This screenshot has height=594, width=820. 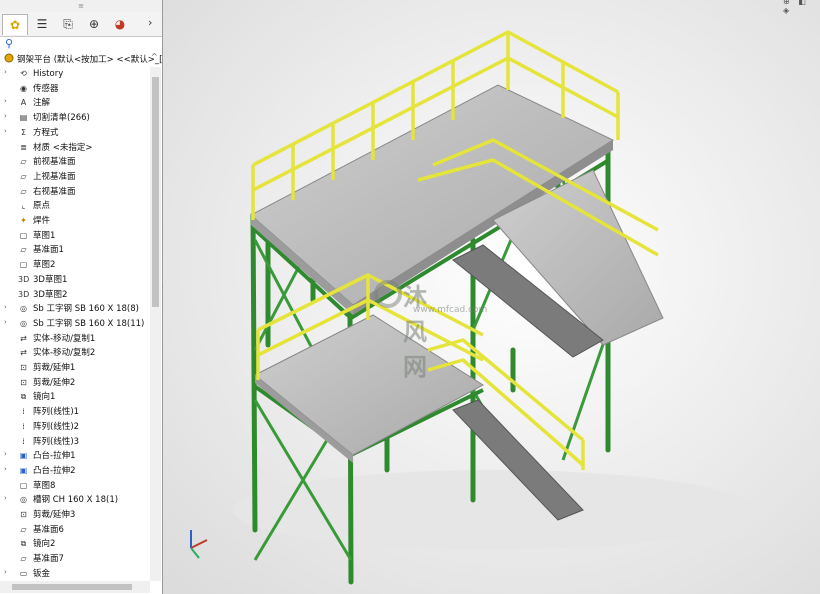 What do you see at coordinates (23, 118) in the screenshot?
I see `cut-list-icon: ▤` at bounding box center [23, 118].